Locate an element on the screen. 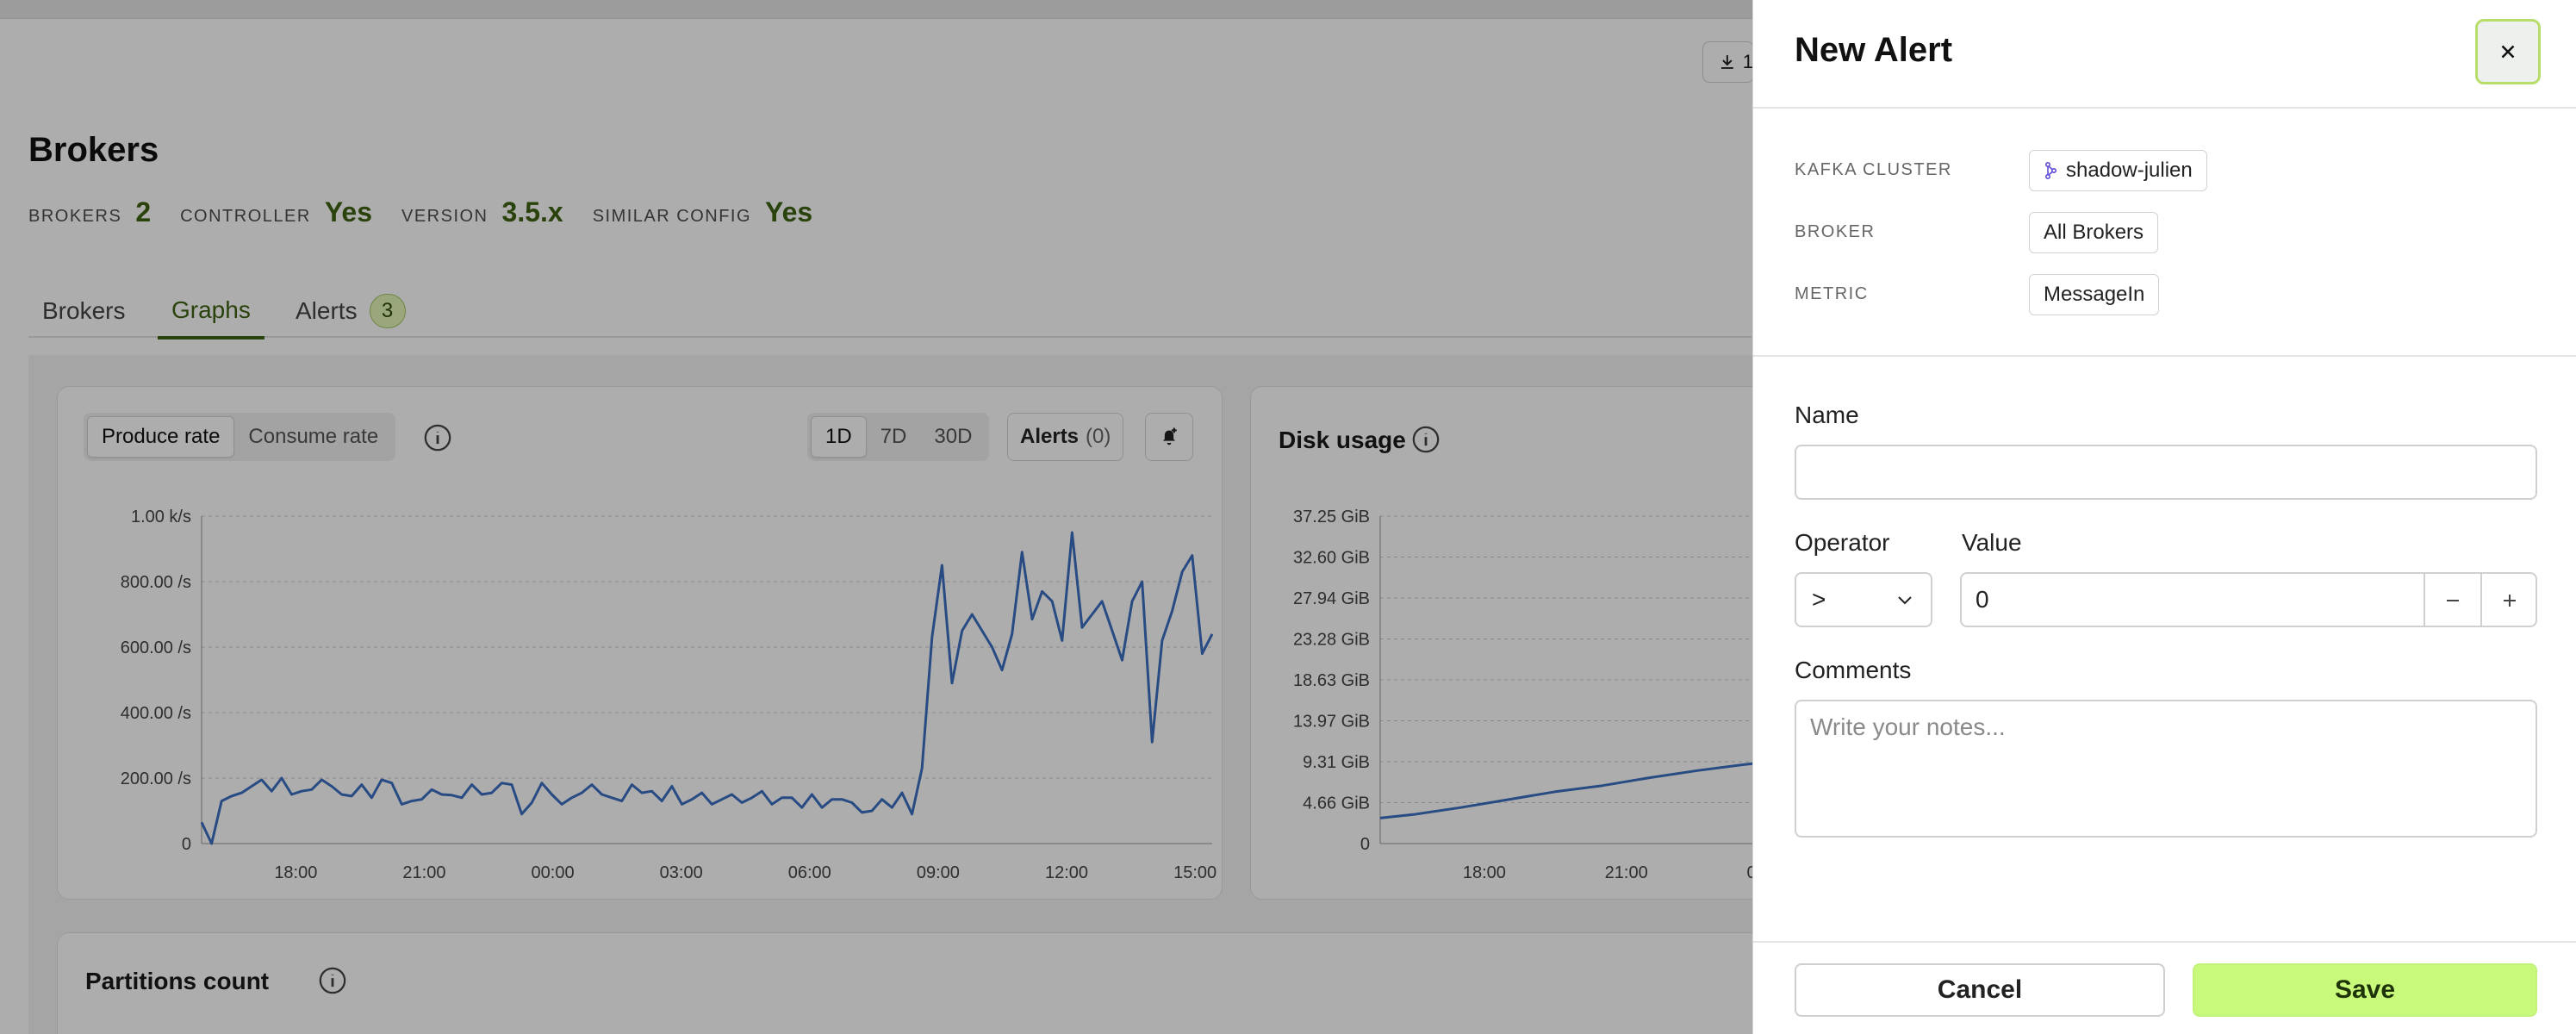 The width and height of the screenshot is (2576, 1034). kafka-cluster-value: shadow-julien is located at coordinates (2130, 170).